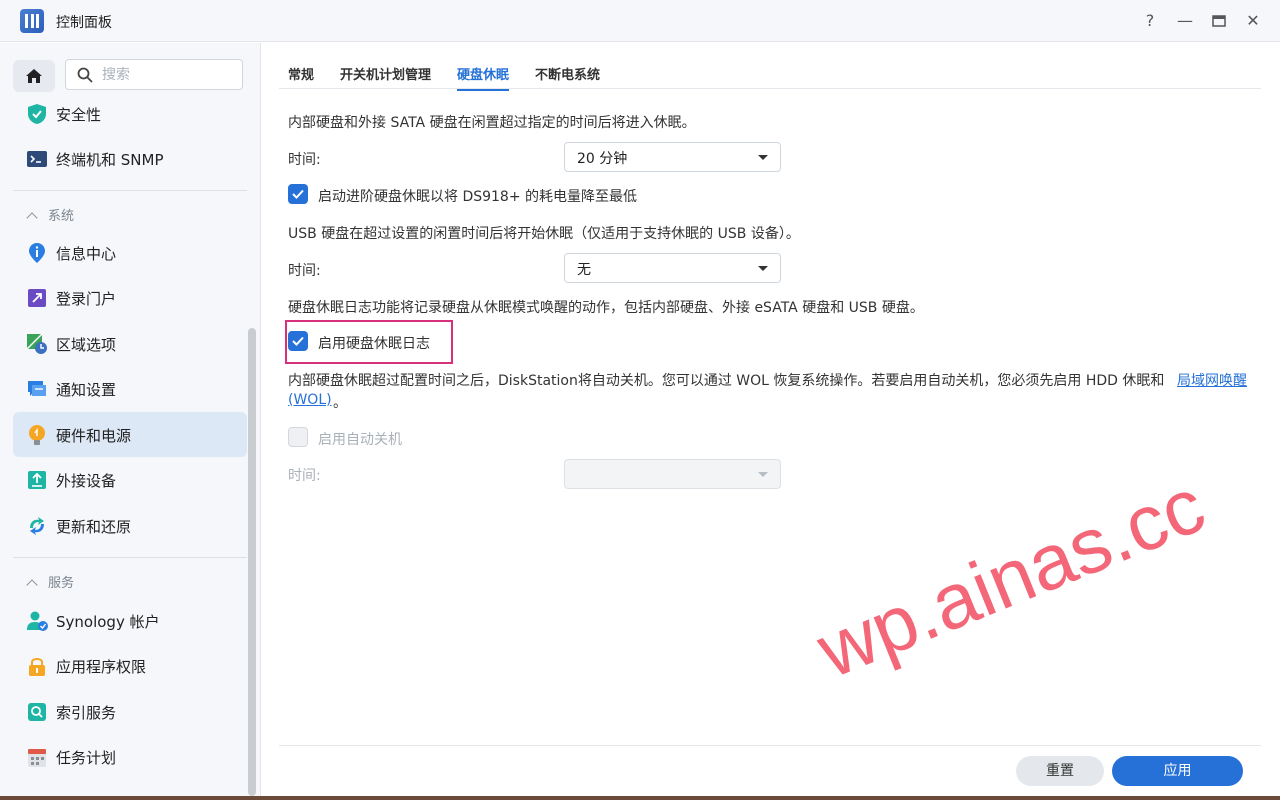 The width and height of the screenshot is (1280, 800). I want to click on maximize-icon, so click(1219, 21).